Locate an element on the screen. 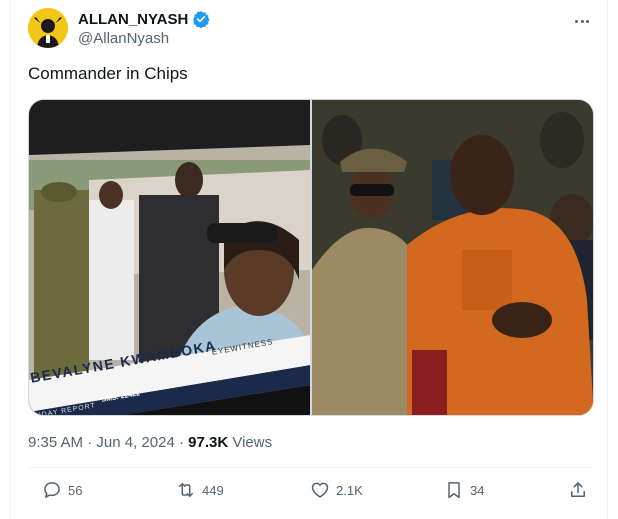  share-icon is located at coordinates (578, 489).